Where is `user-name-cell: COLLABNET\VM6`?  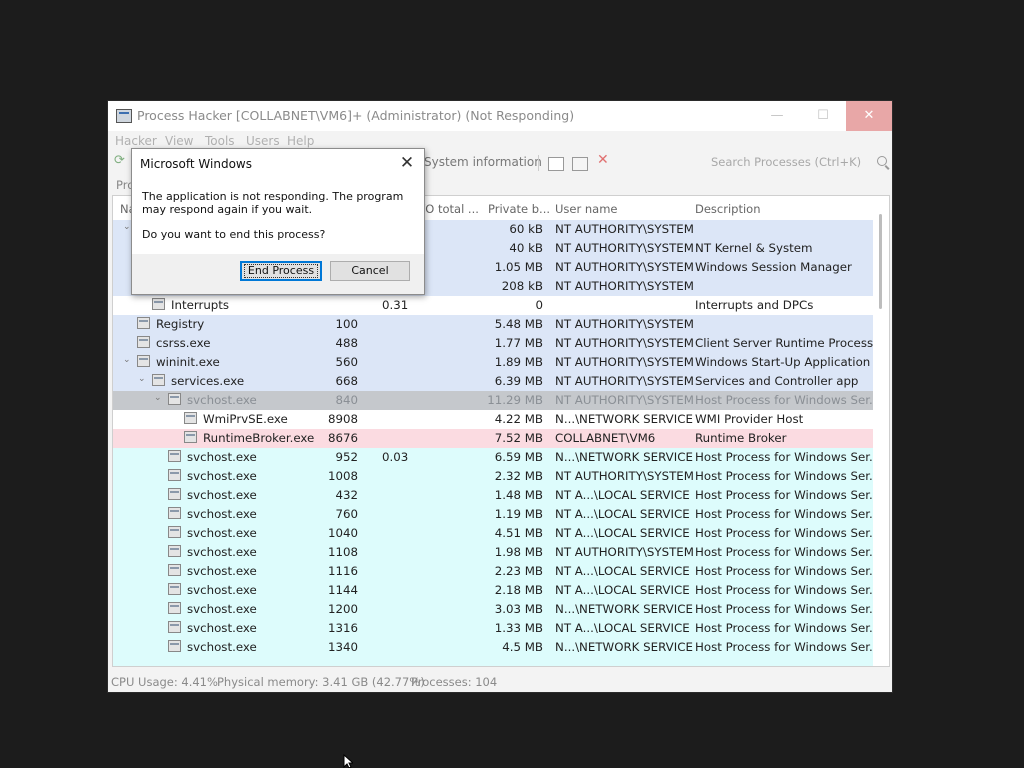 user-name-cell: COLLABNET\VM6 is located at coordinates (605, 438).